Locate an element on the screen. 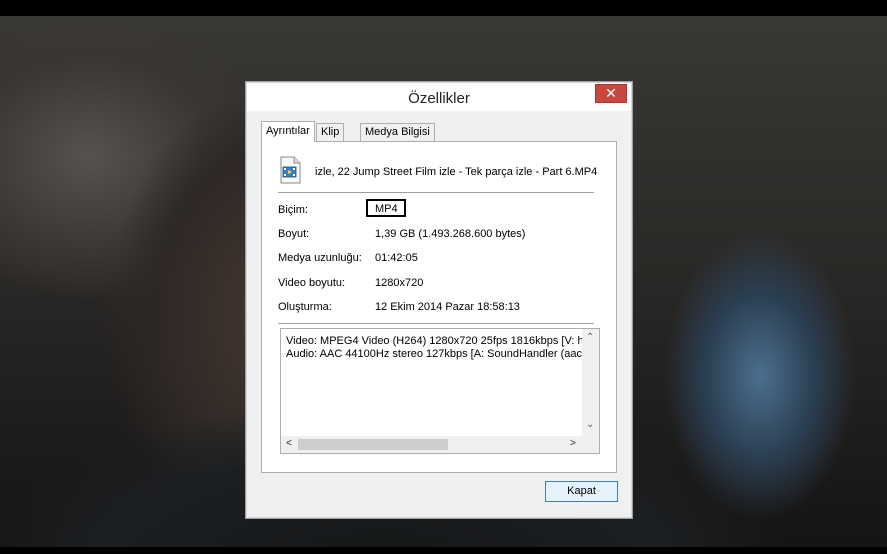 The width and height of the screenshot is (887, 554). horizontal-scroll-thumb is located at coordinates (373, 444).